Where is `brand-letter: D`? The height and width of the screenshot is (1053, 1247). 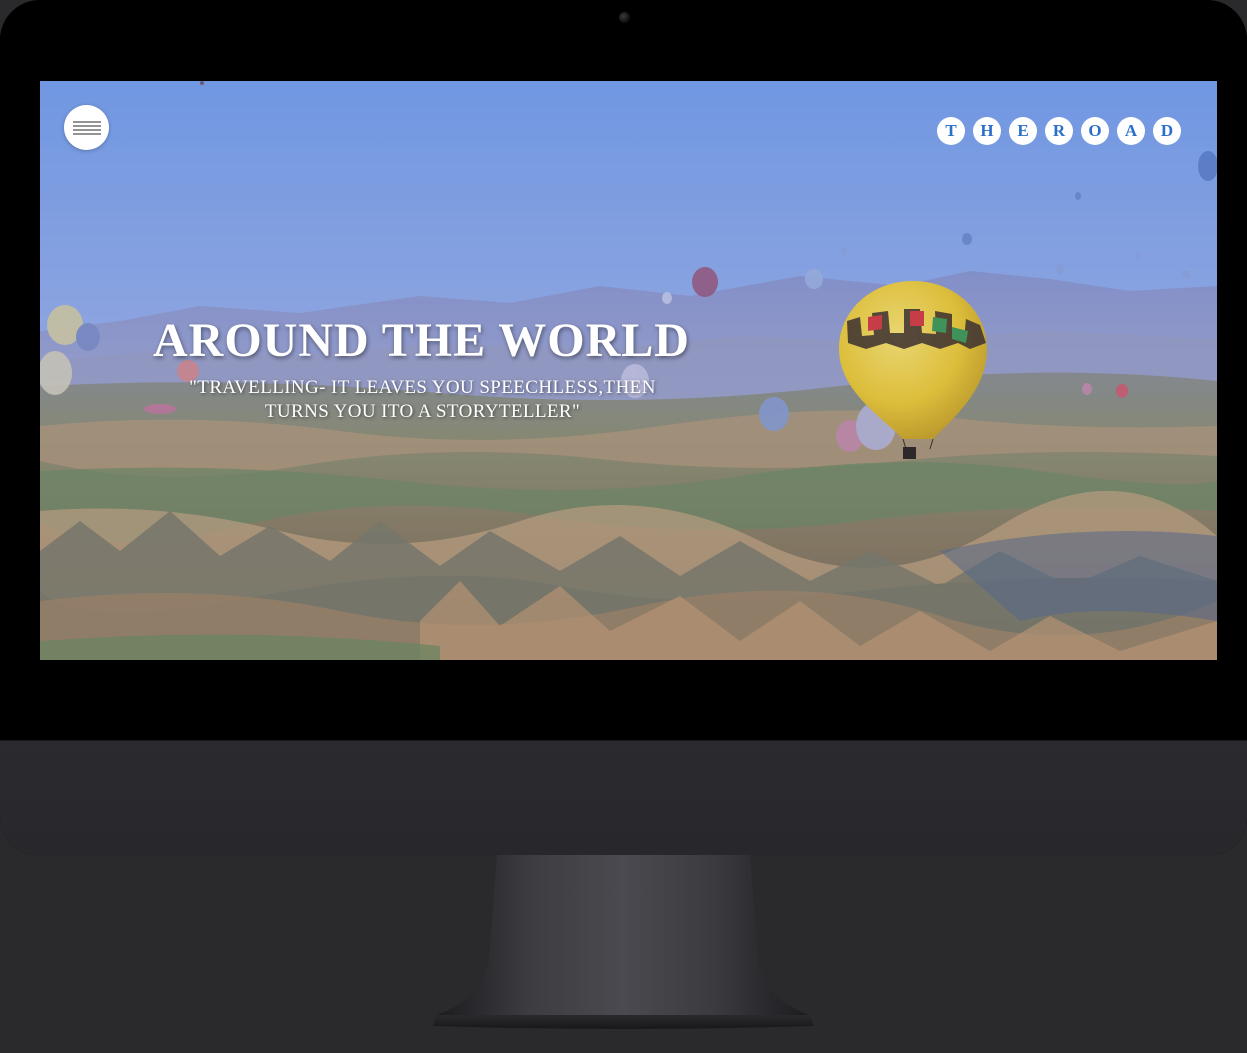 brand-letter: D is located at coordinates (1167, 131).